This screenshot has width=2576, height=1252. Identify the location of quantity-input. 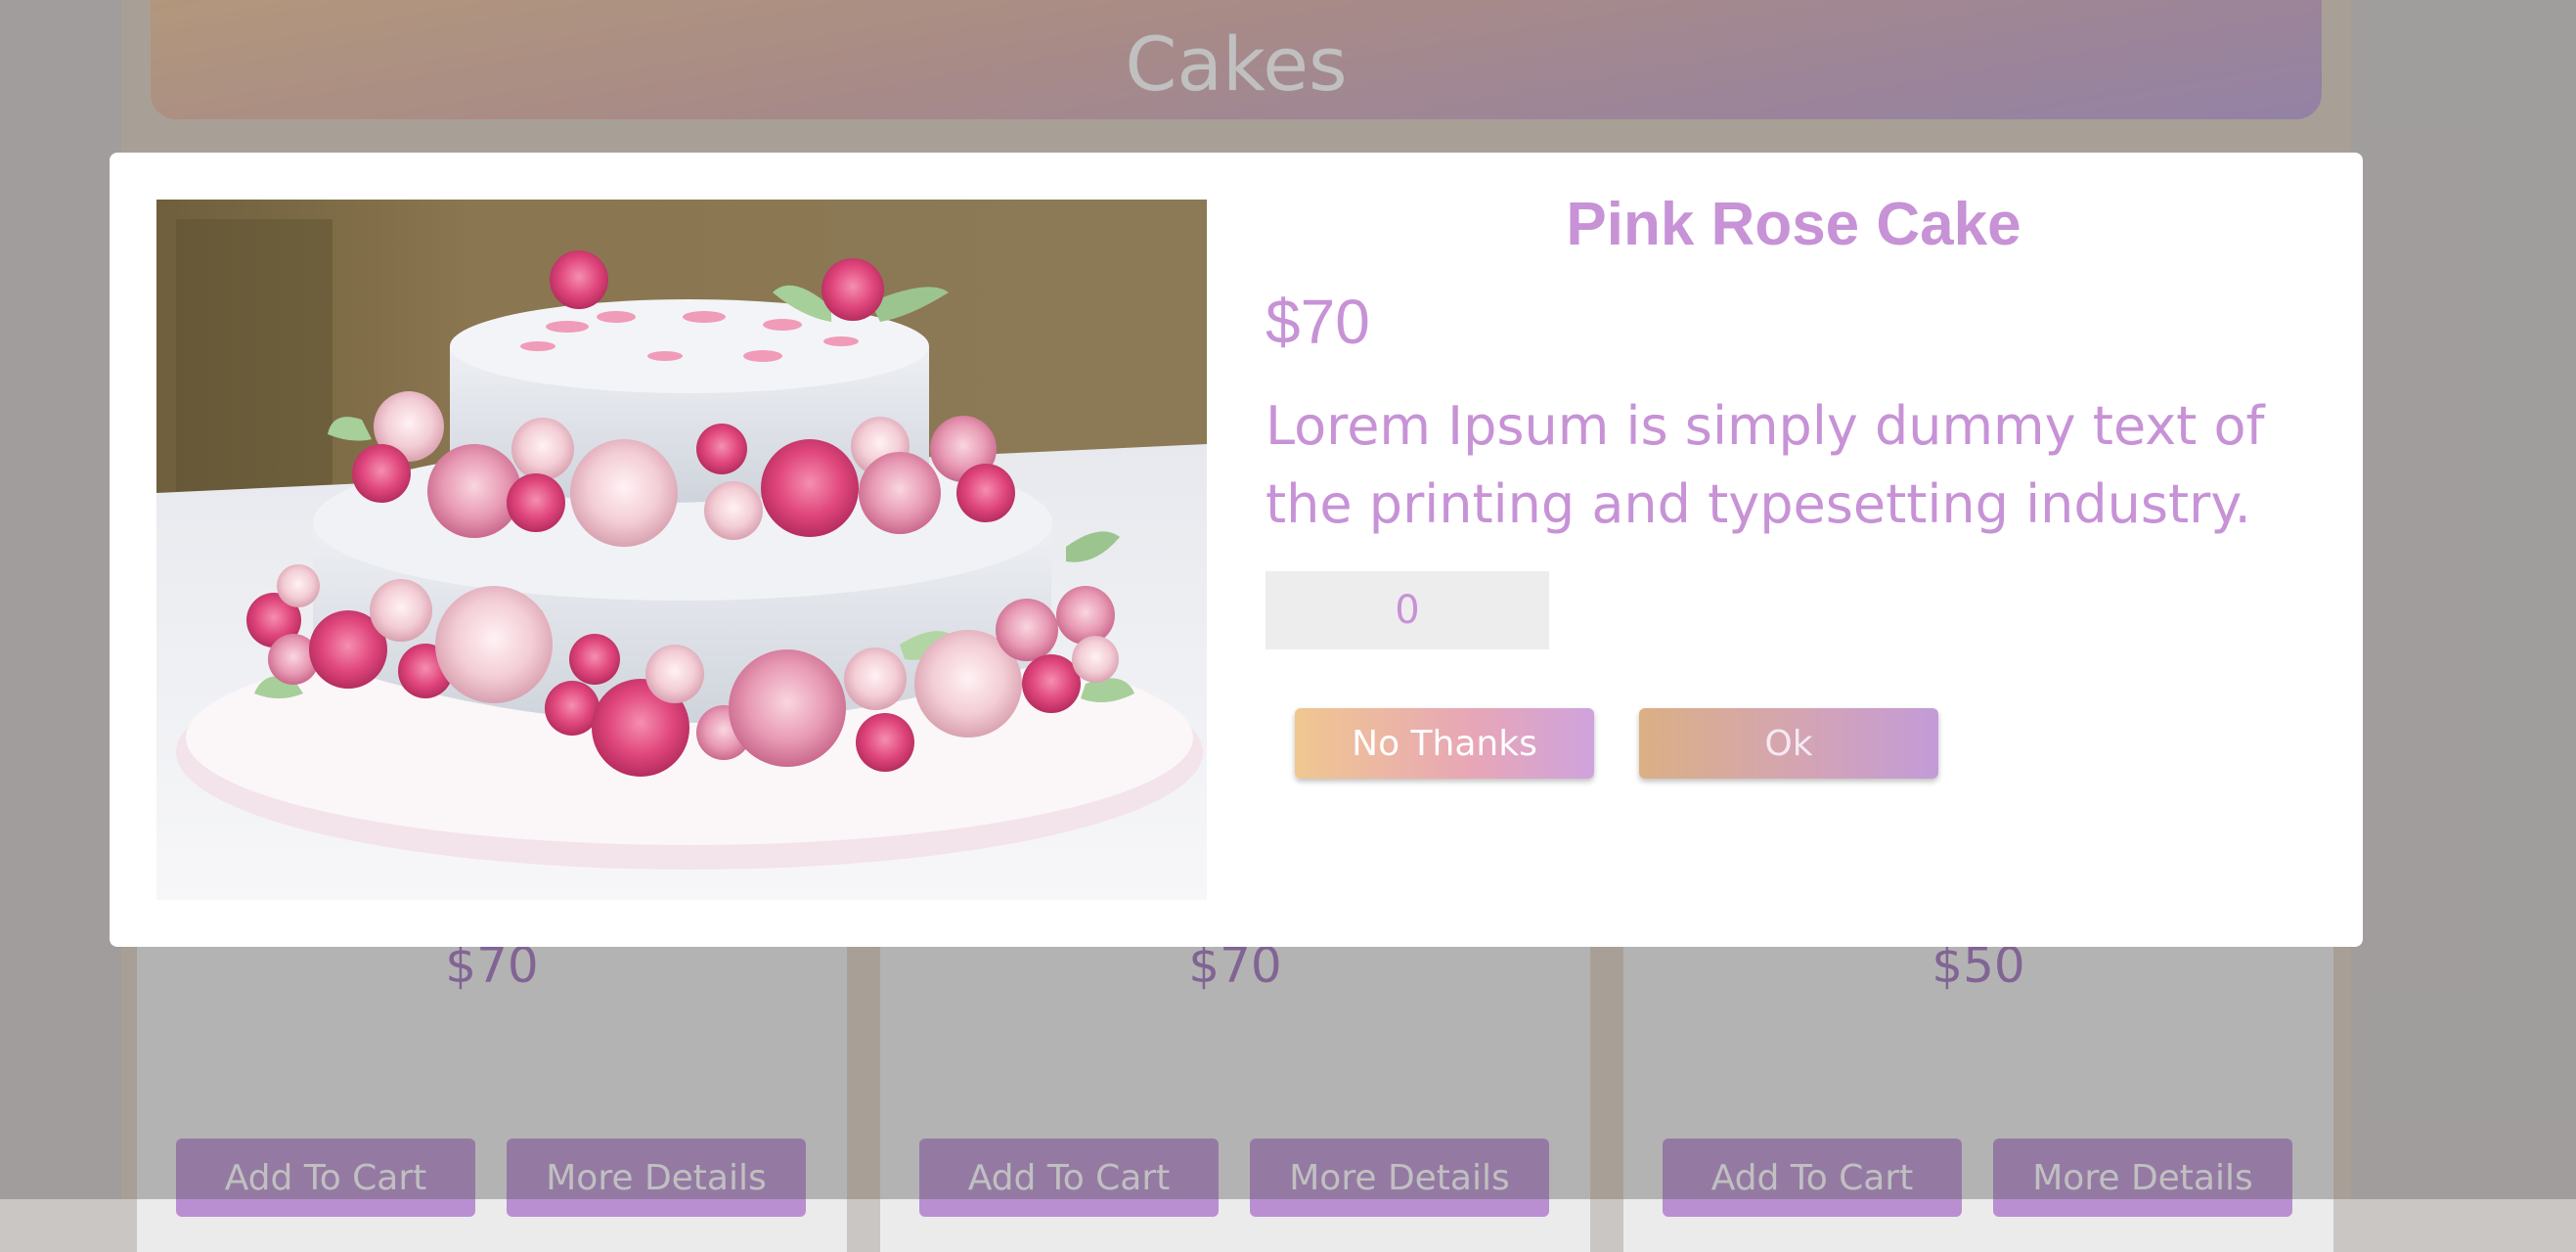
(1407, 610).